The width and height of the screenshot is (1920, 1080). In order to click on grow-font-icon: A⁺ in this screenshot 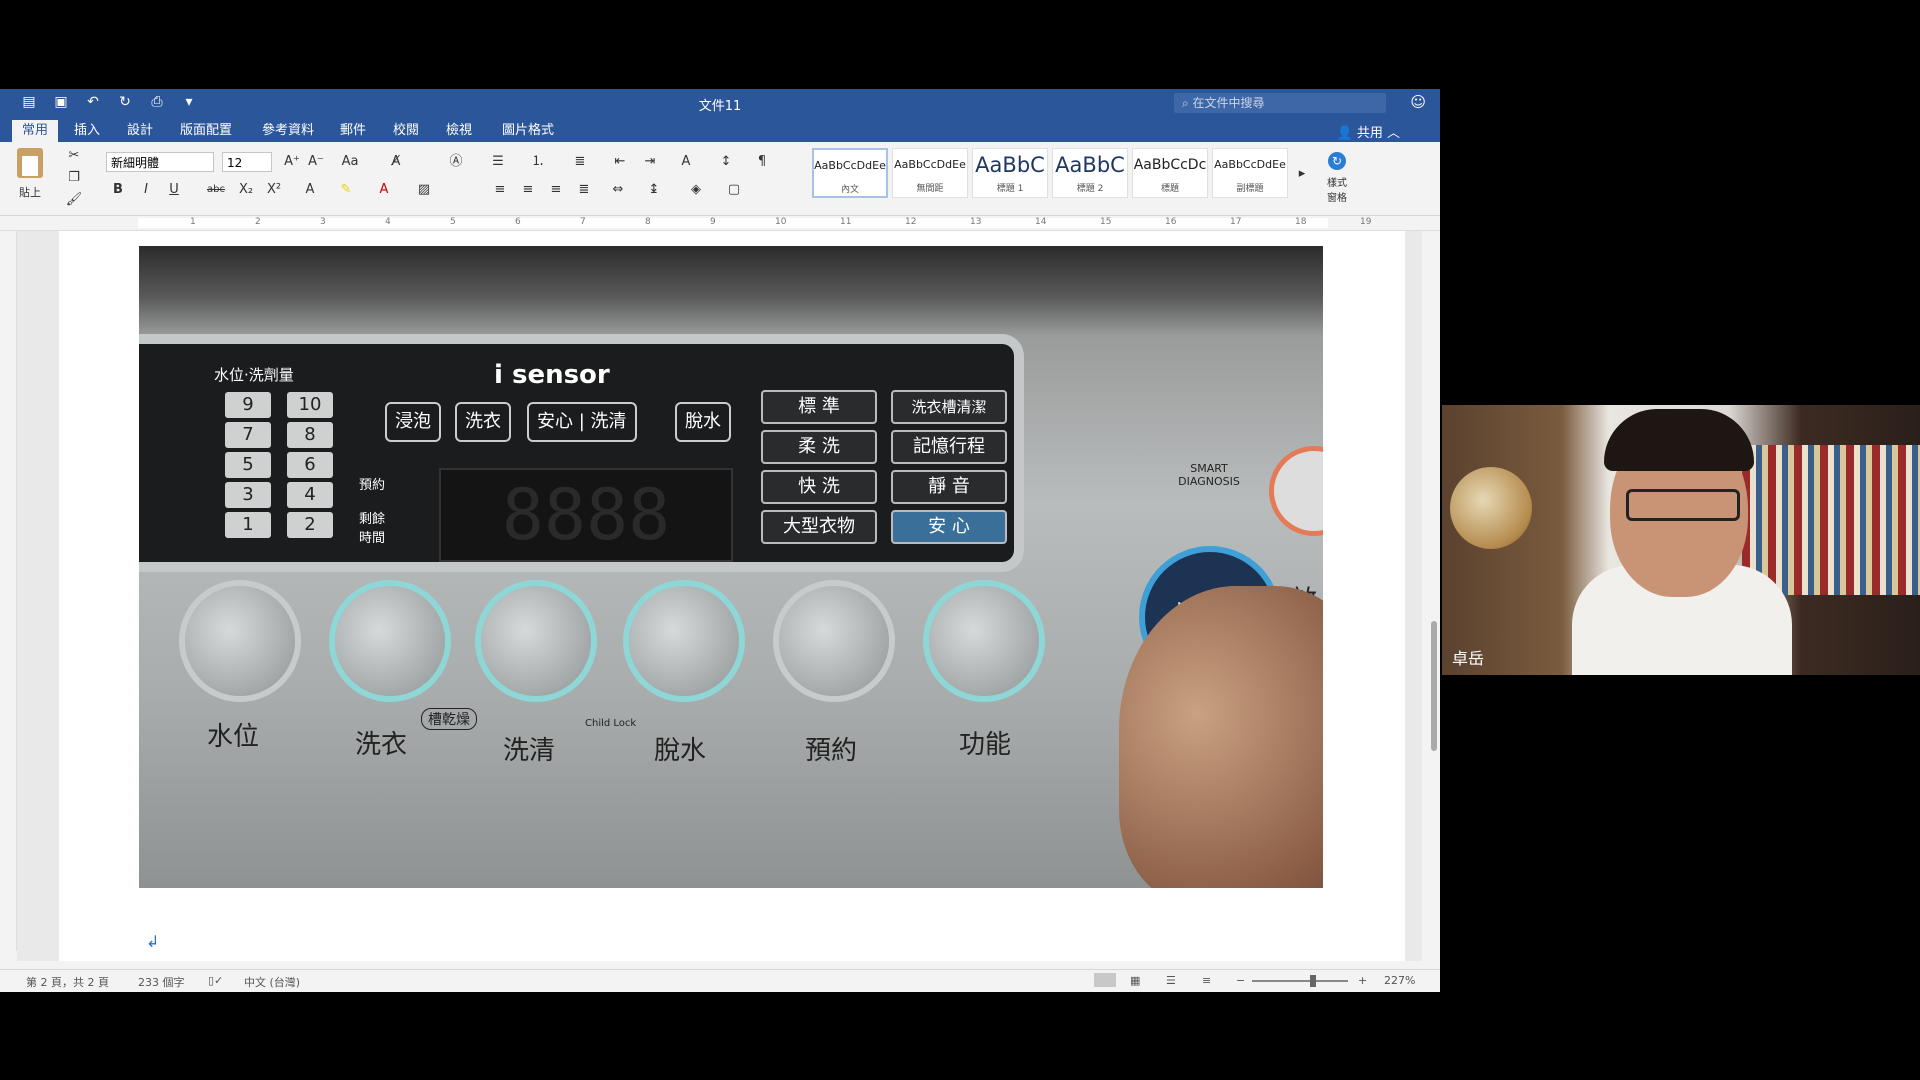, I will do `click(292, 162)`.